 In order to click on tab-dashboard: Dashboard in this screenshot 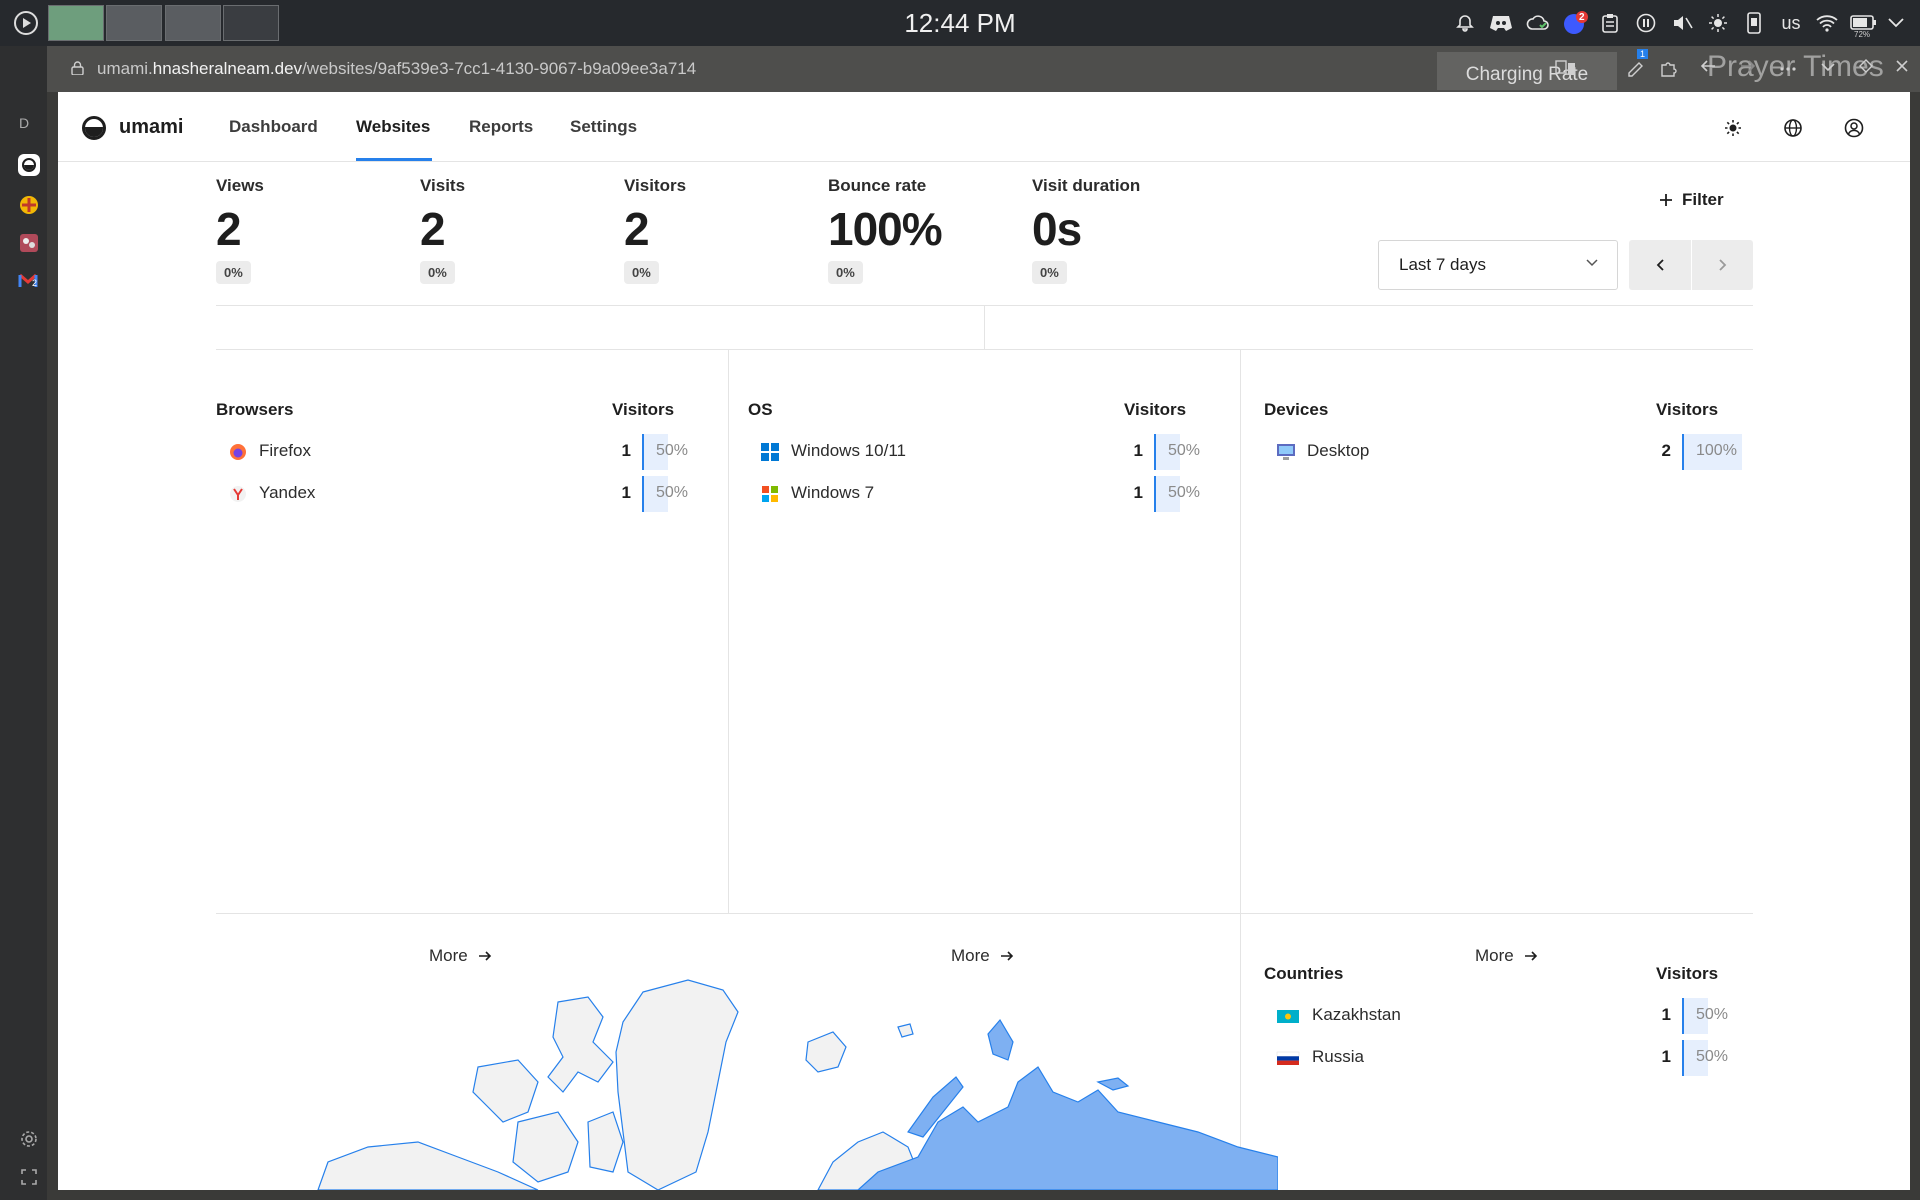, I will do `click(273, 127)`.